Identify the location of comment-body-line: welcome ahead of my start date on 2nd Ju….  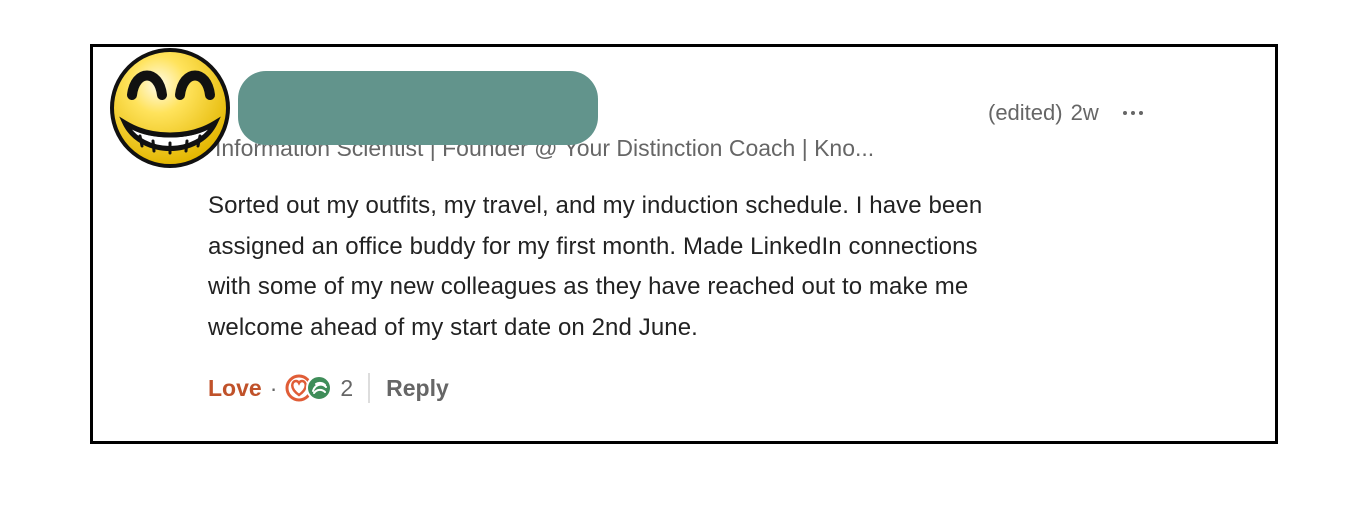
(453, 327).